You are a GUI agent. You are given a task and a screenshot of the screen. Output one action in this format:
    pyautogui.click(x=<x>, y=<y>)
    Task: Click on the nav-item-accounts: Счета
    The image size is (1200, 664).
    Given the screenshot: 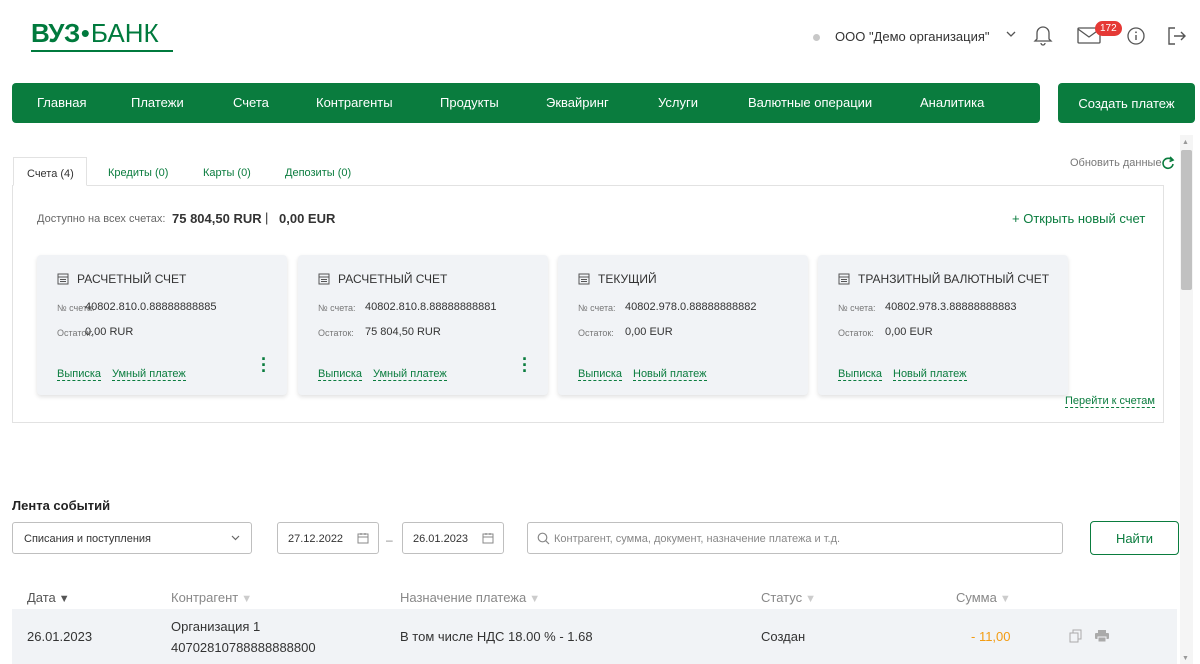 What is the action you would take?
    pyautogui.click(x=251, y=102)
    